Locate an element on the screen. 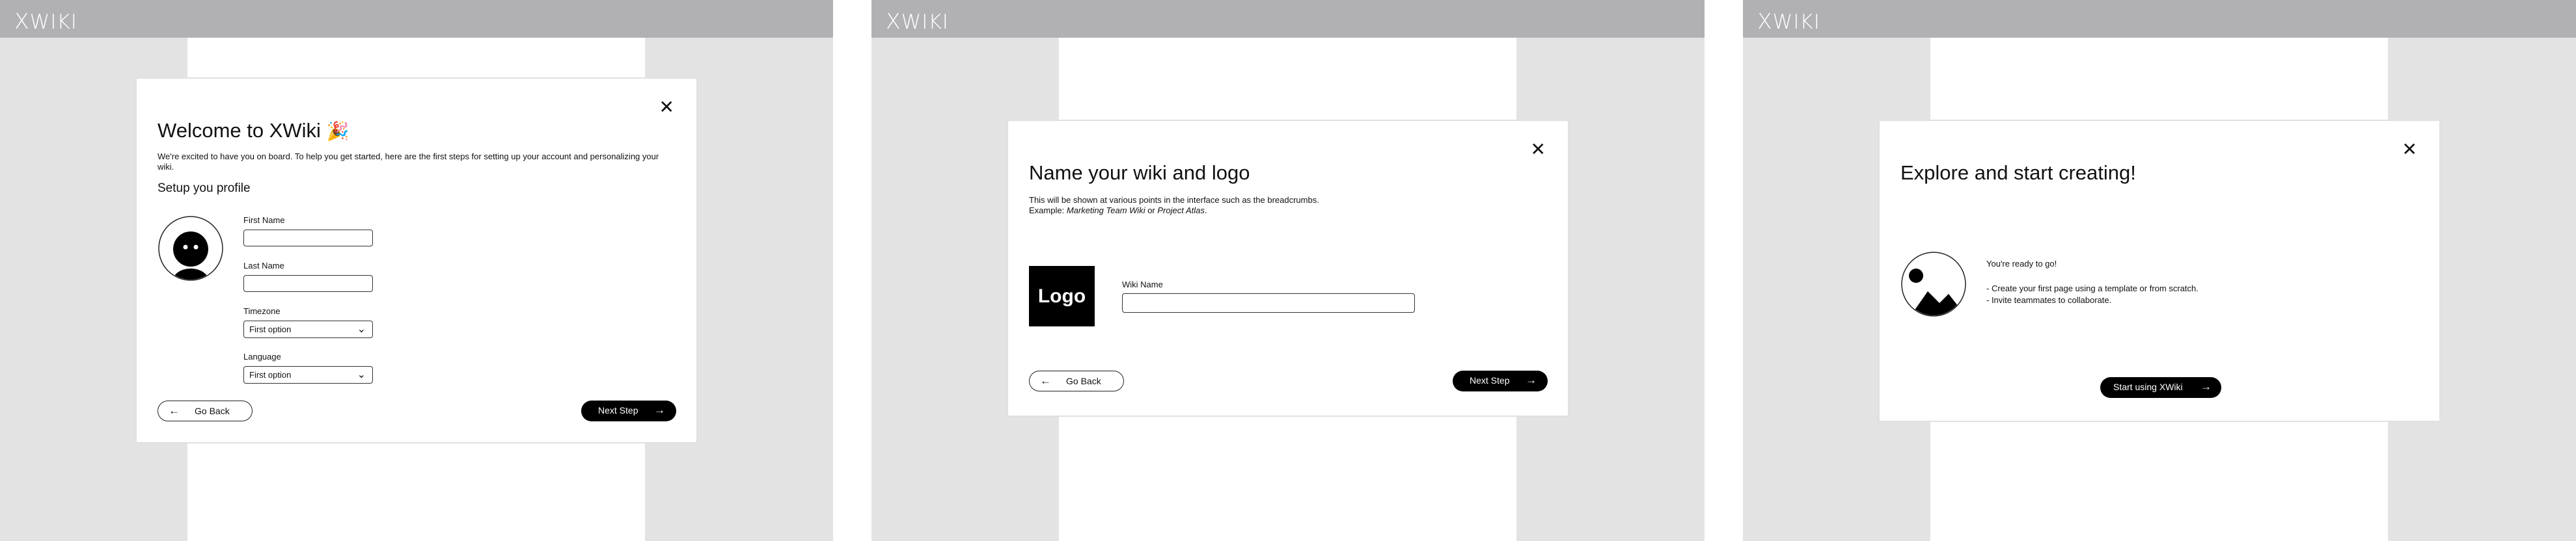 The width and height of the screenshot is (2576, 541). modal-title: Name your wiki and logo is located at coordinates (1140, 172).